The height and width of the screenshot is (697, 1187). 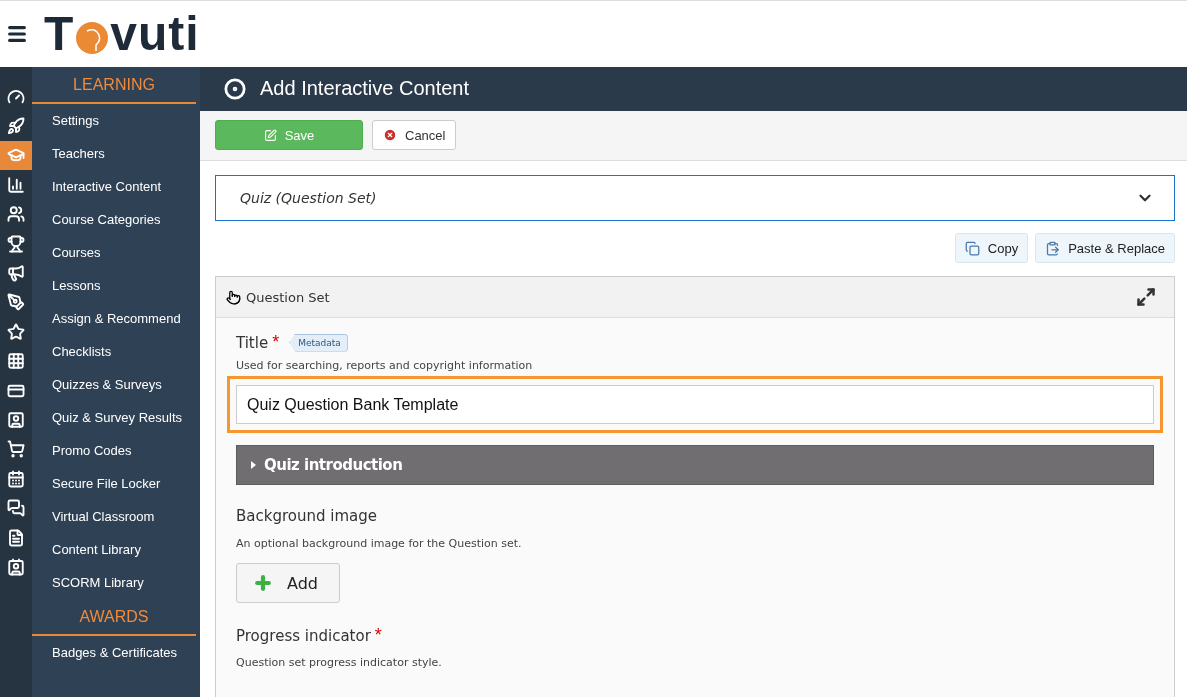 What do you see at coordinates (695, 198) in the screenshot?
I see `content-type-dropdown: Quiz (Question Set)` at bounding box center [695, 198].